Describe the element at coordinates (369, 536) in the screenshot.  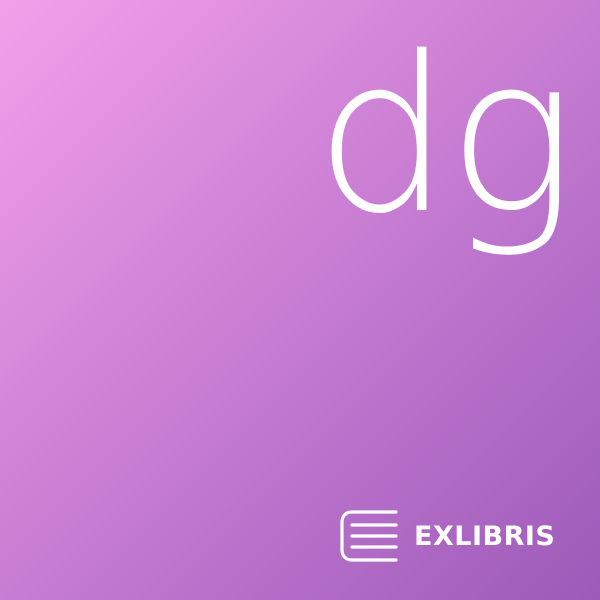
I see `book-stack-icon` at that location.